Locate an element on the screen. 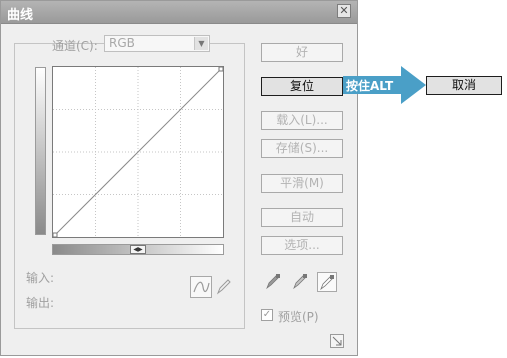 Image resolution: width=507 pixels, height=358 pixels. chevron-down-icon: ▼ is located at coordinates (201, 43).